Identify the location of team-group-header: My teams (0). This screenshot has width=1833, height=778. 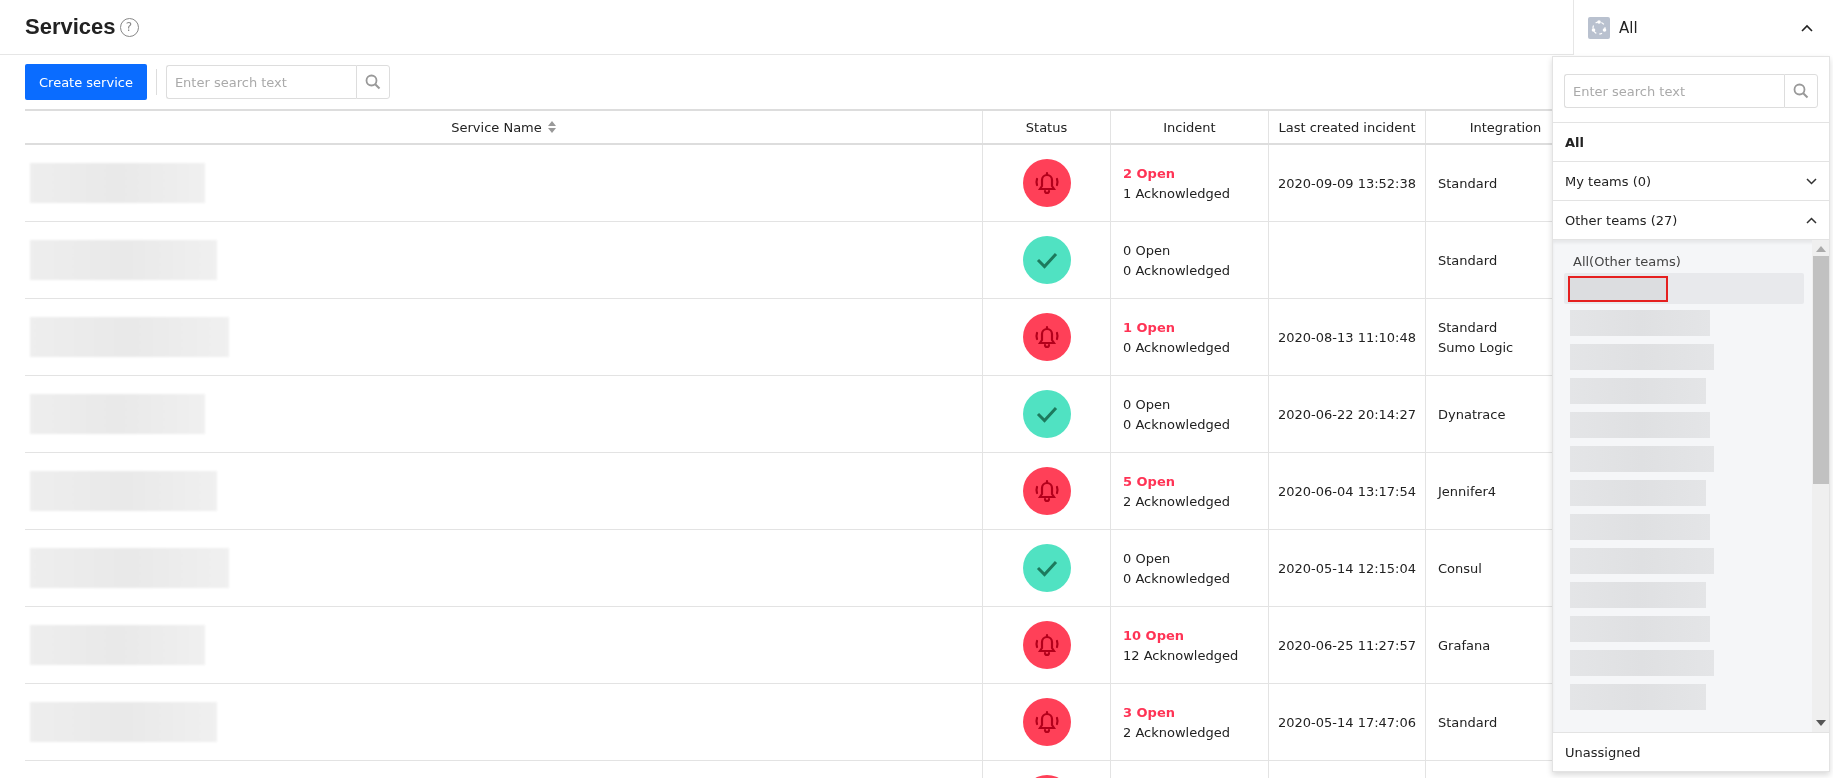
(1691, 181).